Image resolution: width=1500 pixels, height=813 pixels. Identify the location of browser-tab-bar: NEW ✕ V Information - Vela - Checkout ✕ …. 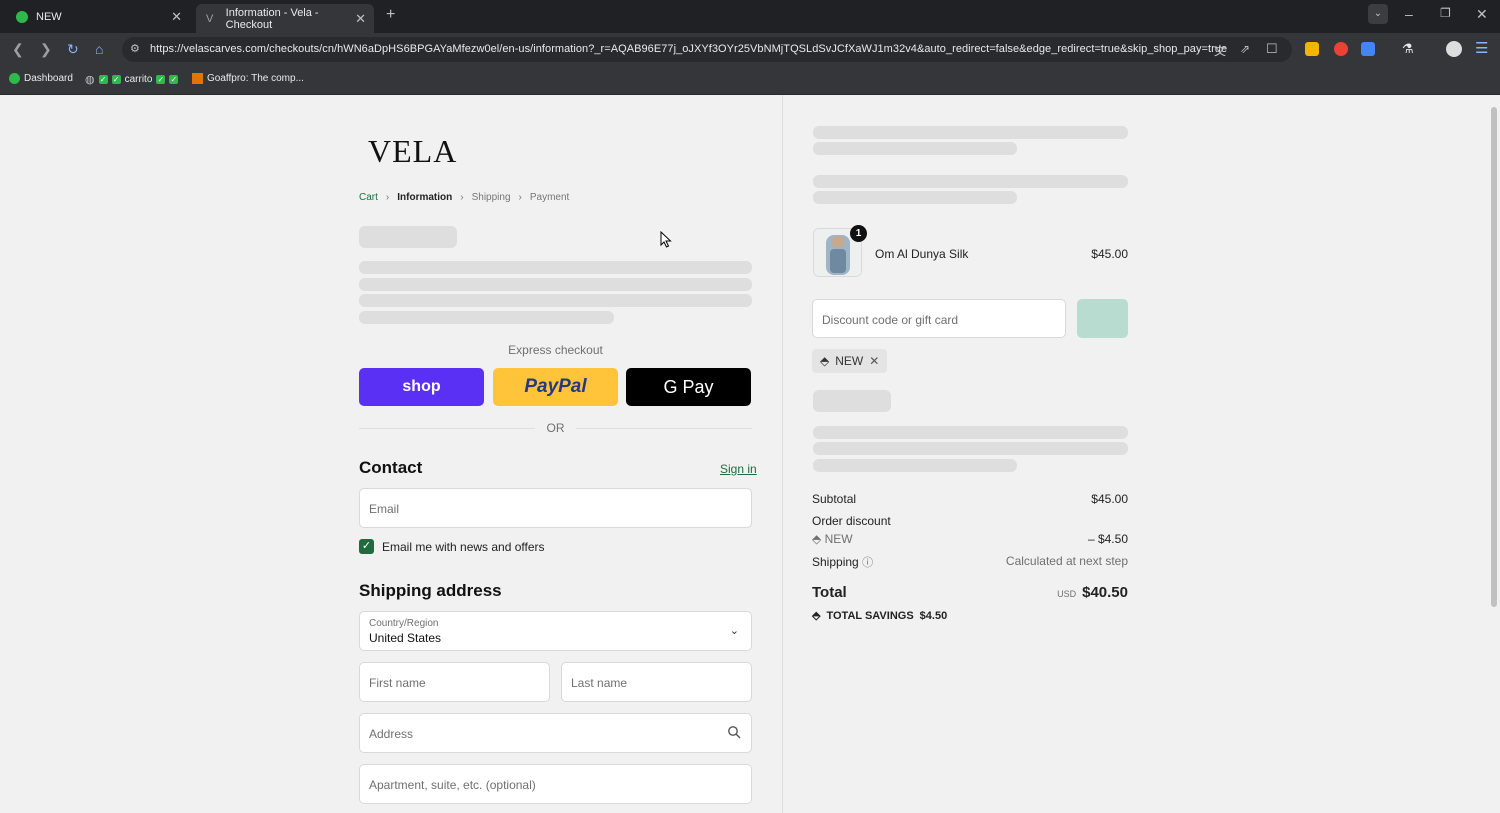
(750, 16).